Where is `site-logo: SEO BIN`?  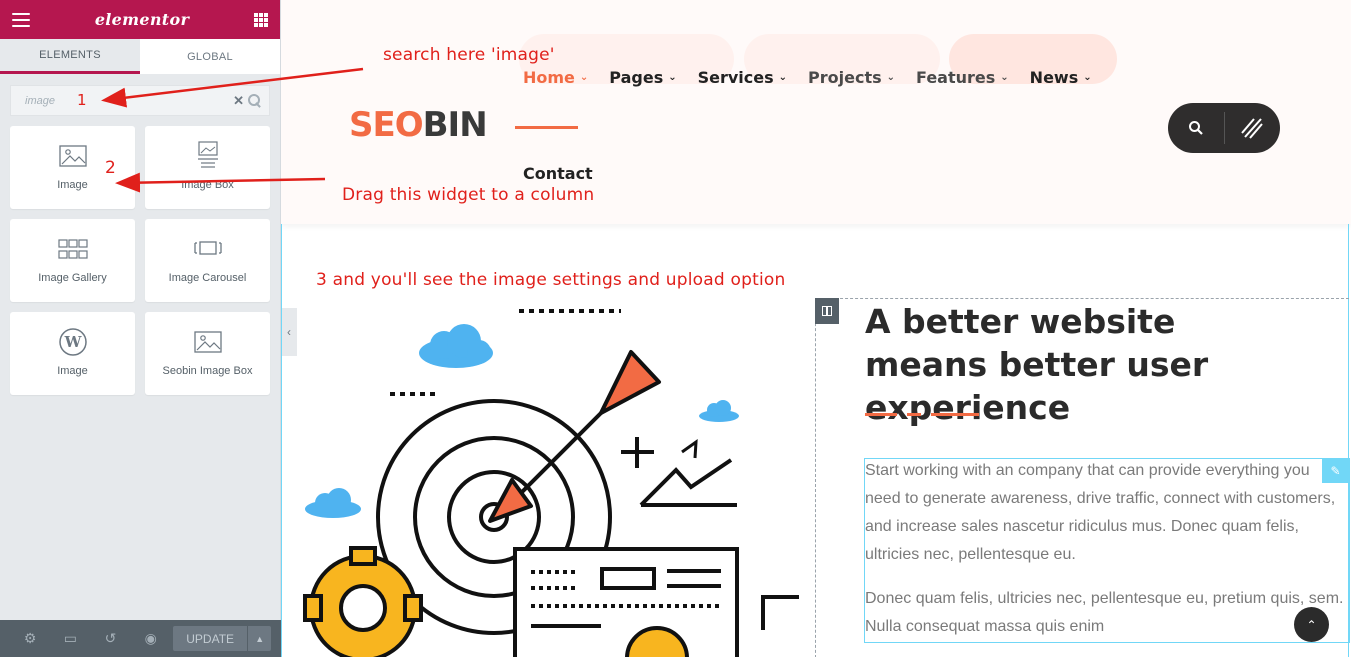
site-logo: SEO BIN is located at coordinates (418, 125).